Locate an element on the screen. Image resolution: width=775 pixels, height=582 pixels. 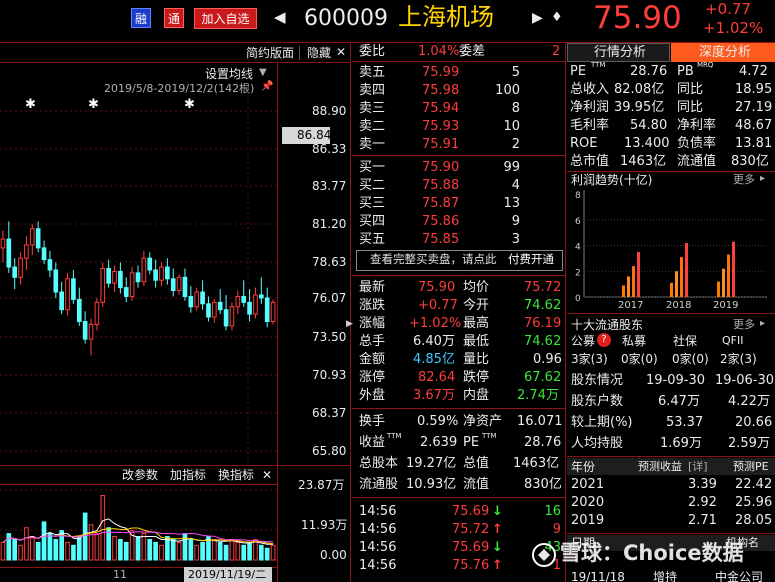
margin-badge: 融 is located at coordinates (141, 18).